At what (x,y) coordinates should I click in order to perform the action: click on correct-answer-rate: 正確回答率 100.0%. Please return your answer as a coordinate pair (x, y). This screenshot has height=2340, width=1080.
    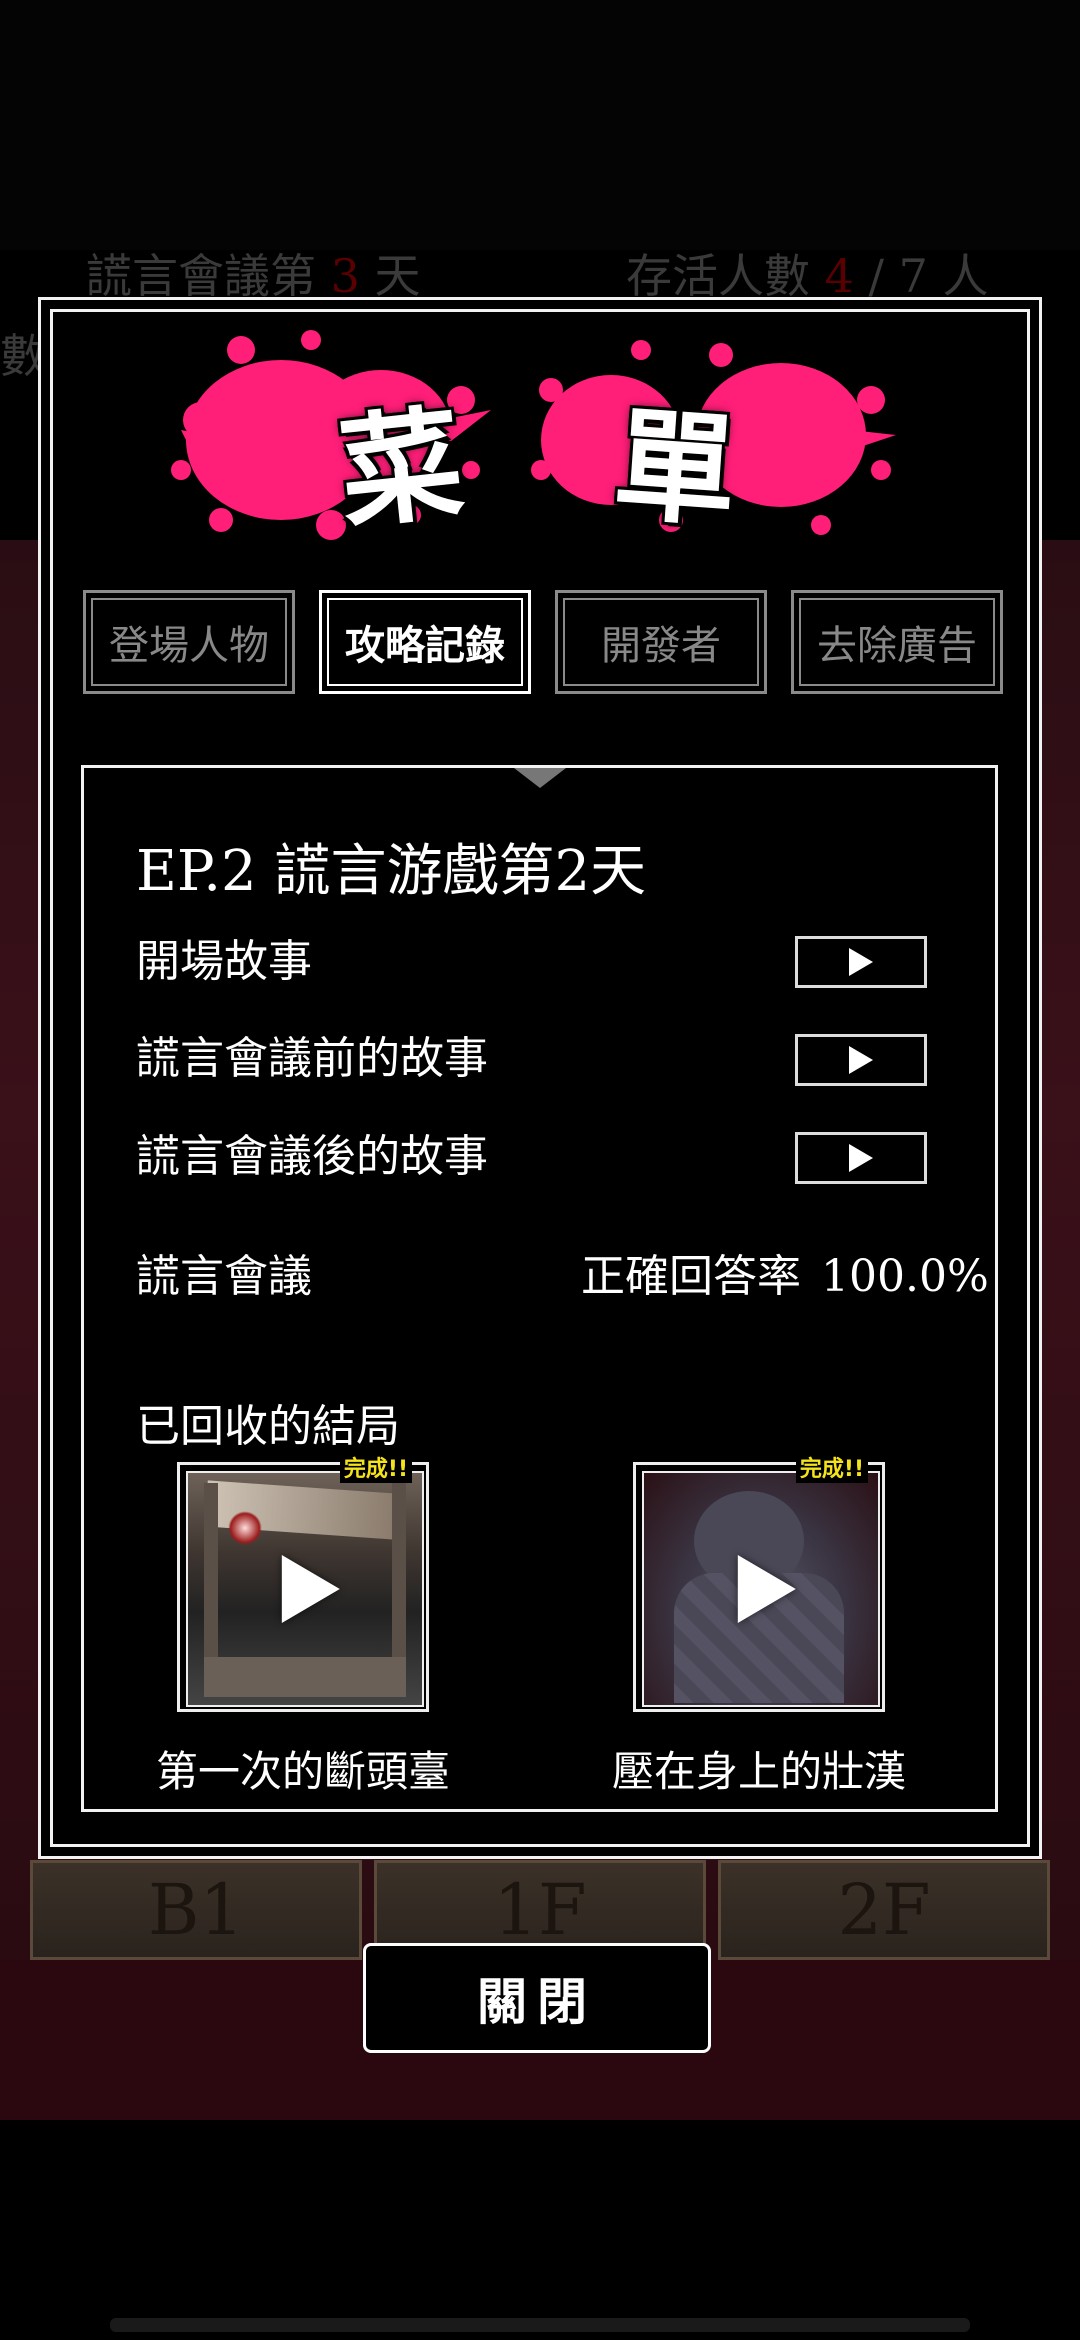
    Looking at the image, I should click on (785, 1272).